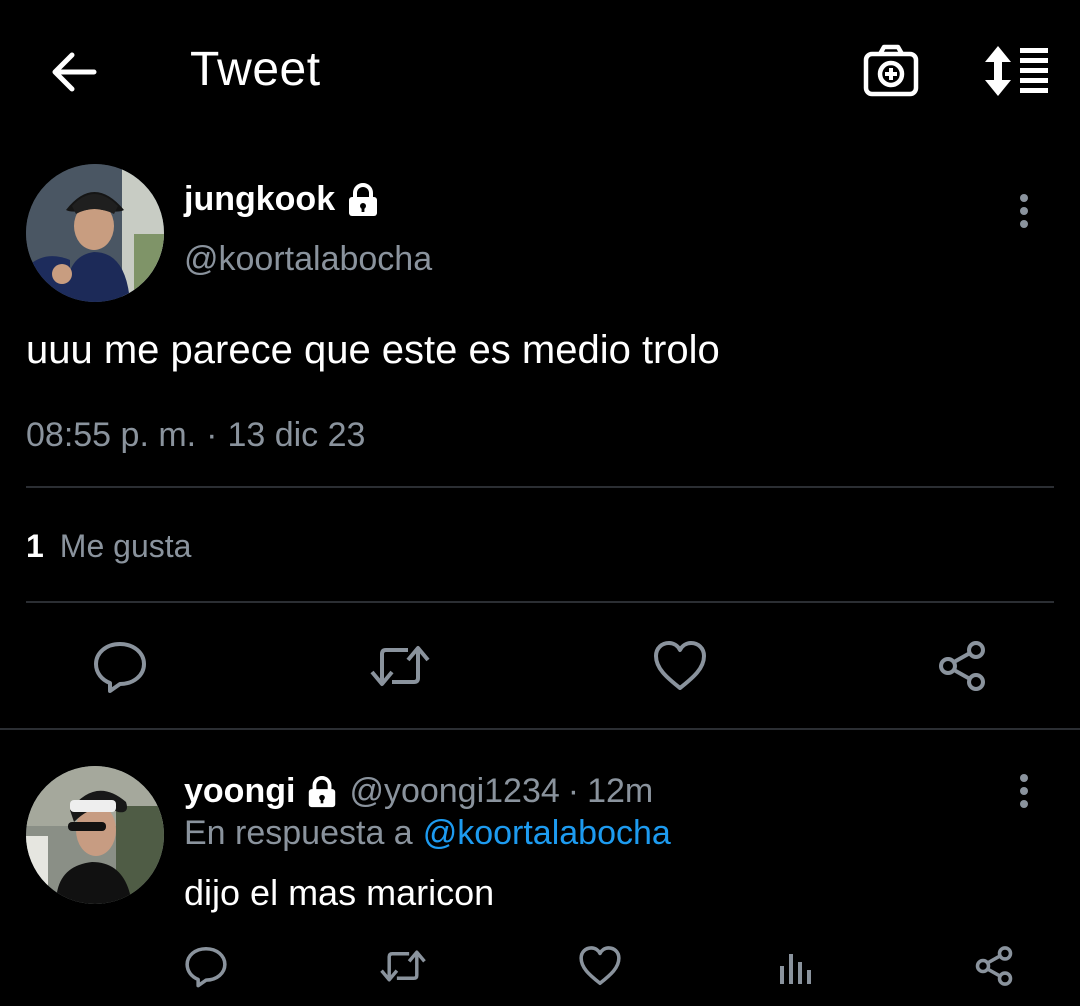 The width and height of the screenshot is (1080, 1006). What do you see at coordinates (308, 259) in the screenshot?
I see `author-handle: @koortalabocha` at bounding box center [308, 259].